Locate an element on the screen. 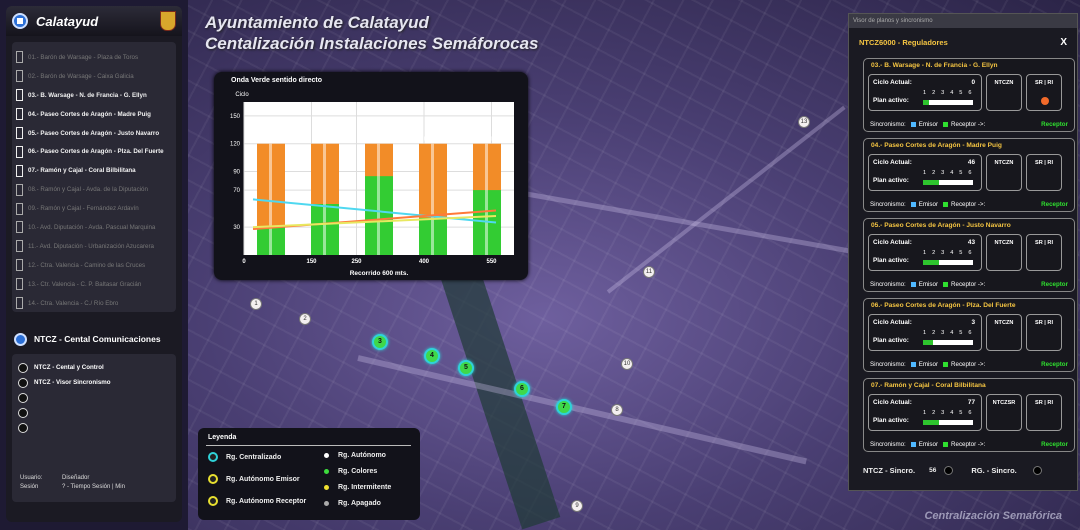  receptor-label: Receptor ->: is located at coordinates (968, 284).